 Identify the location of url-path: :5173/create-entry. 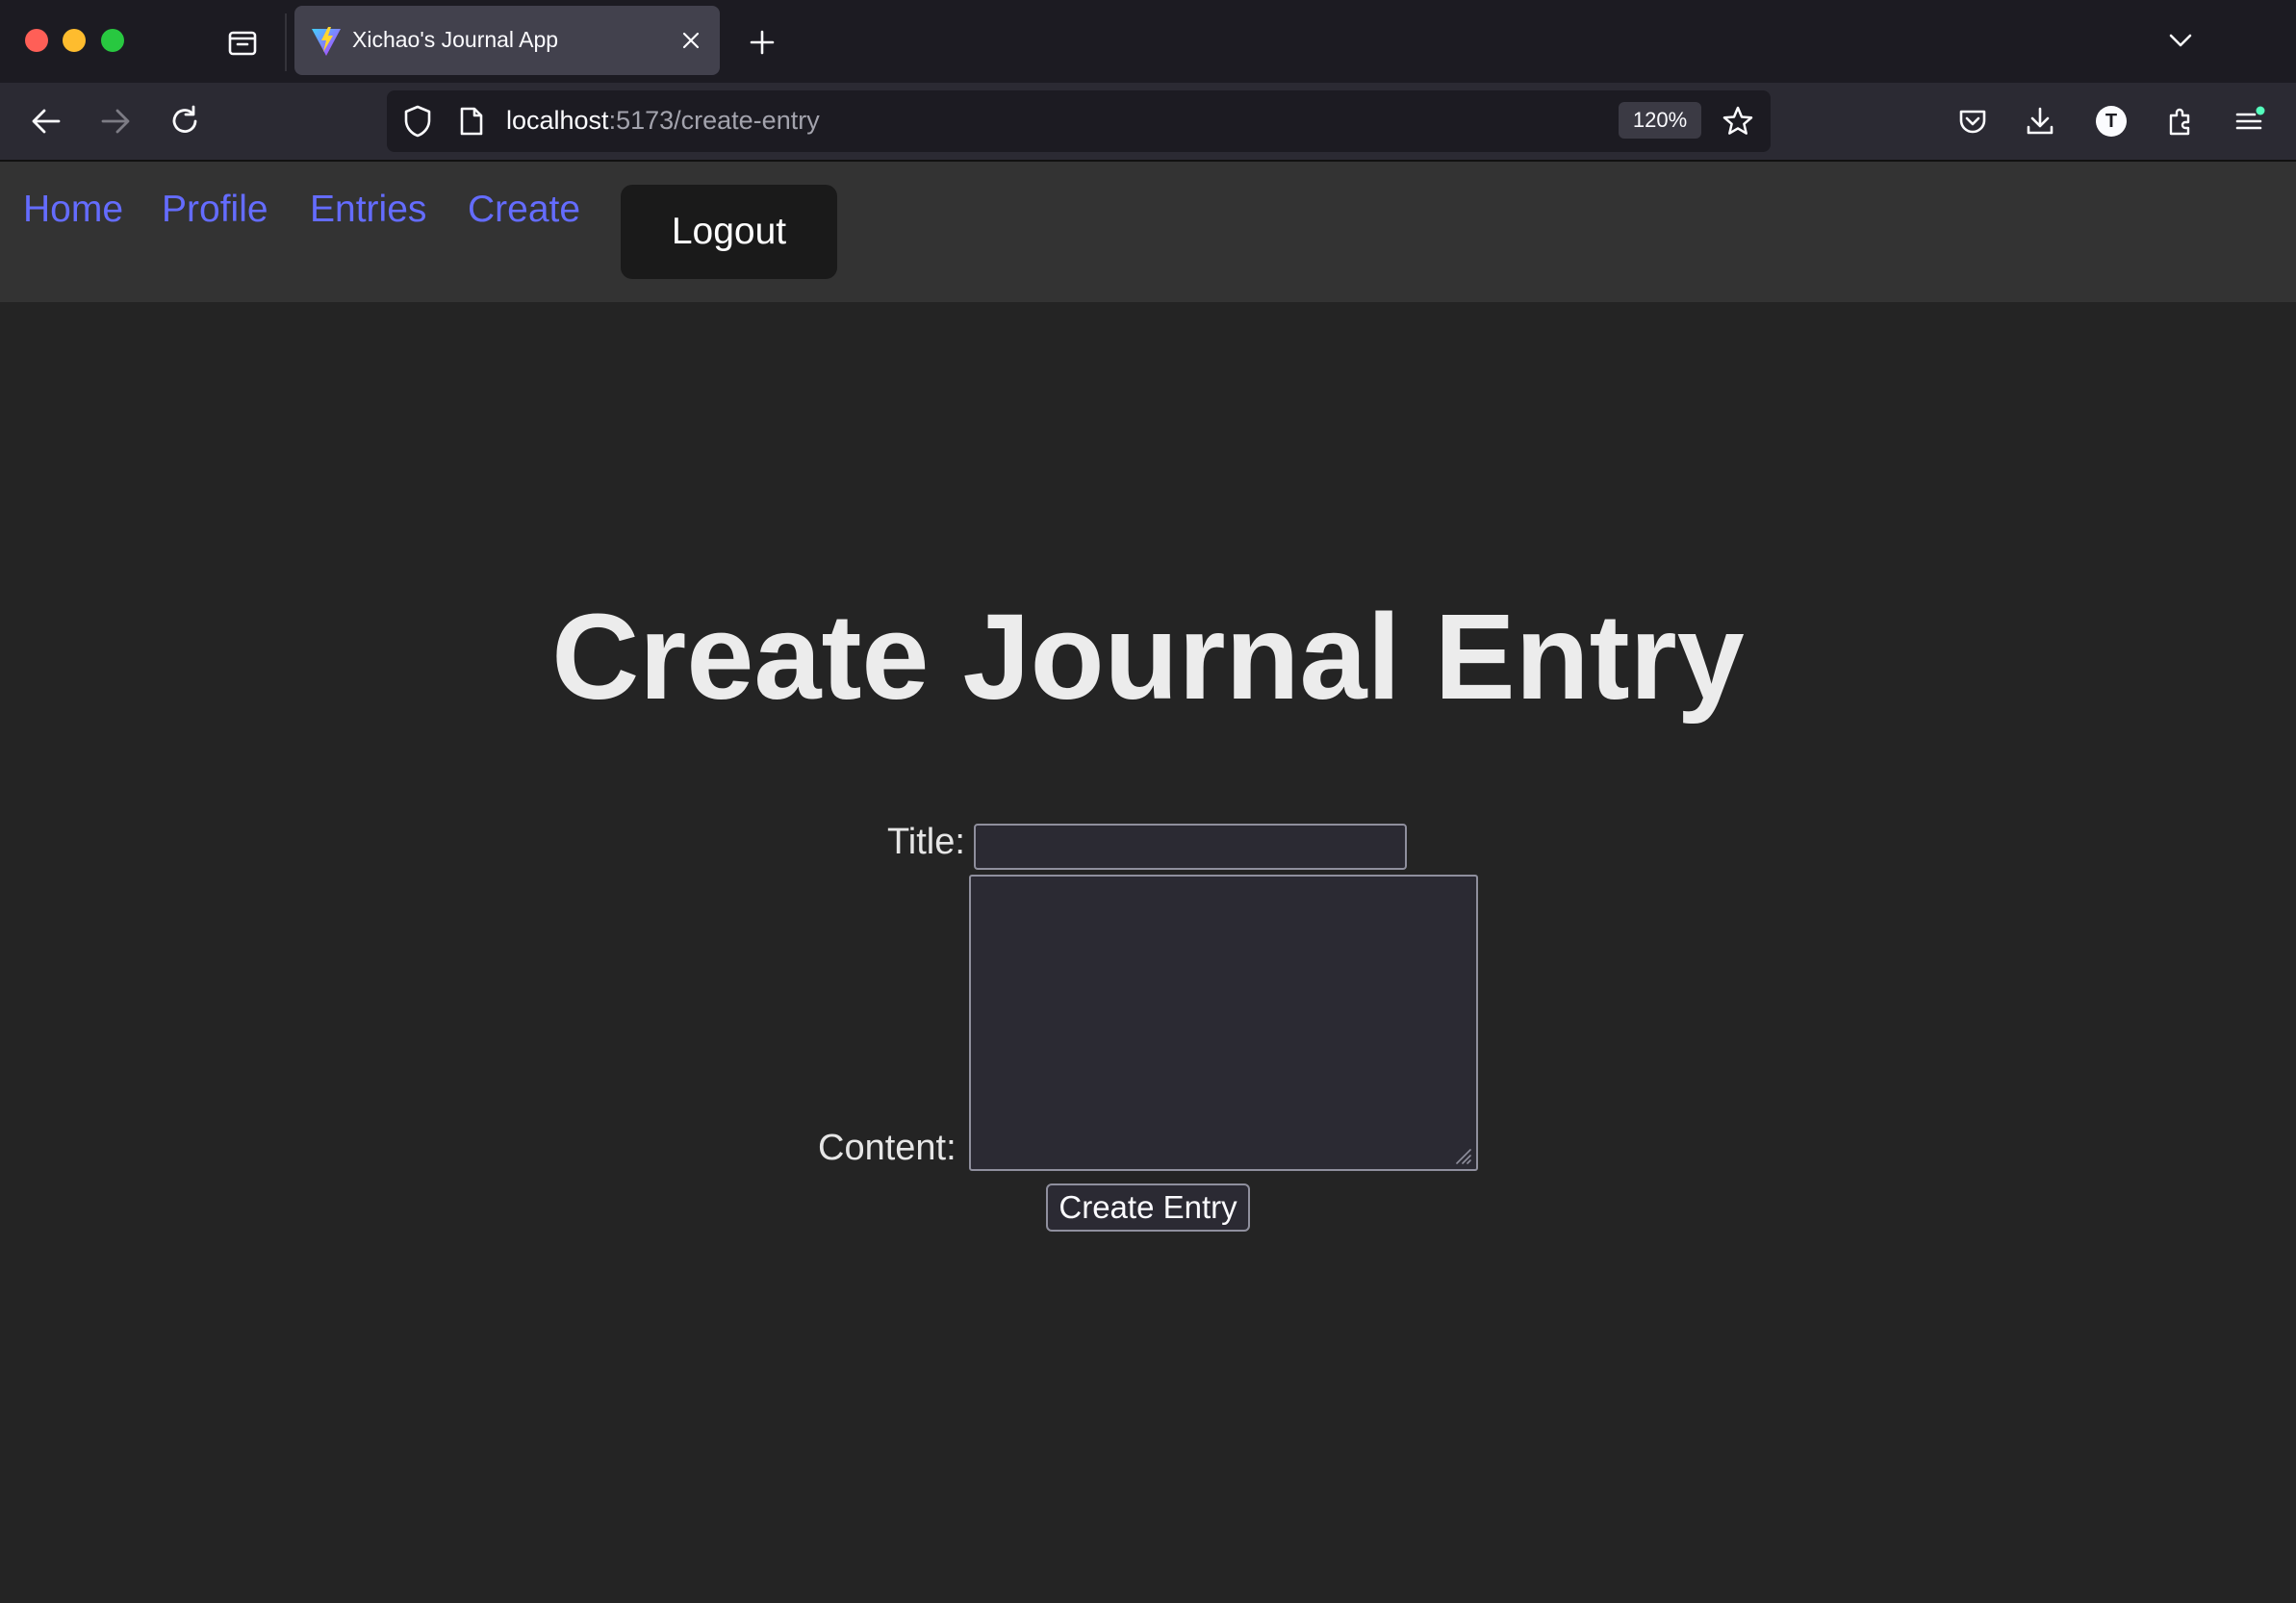
(714, 120).